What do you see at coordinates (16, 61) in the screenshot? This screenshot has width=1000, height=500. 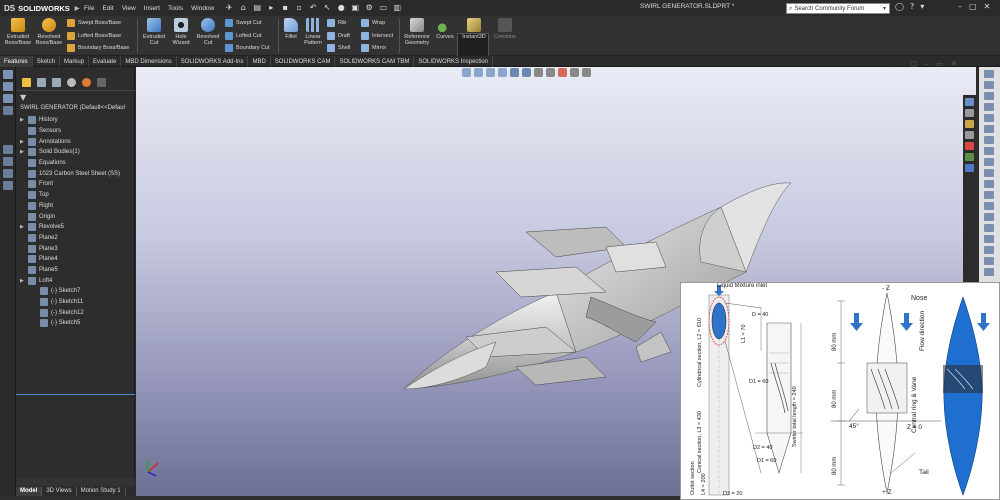 I see `tab-features: Features` at bounding box center [16, 61].